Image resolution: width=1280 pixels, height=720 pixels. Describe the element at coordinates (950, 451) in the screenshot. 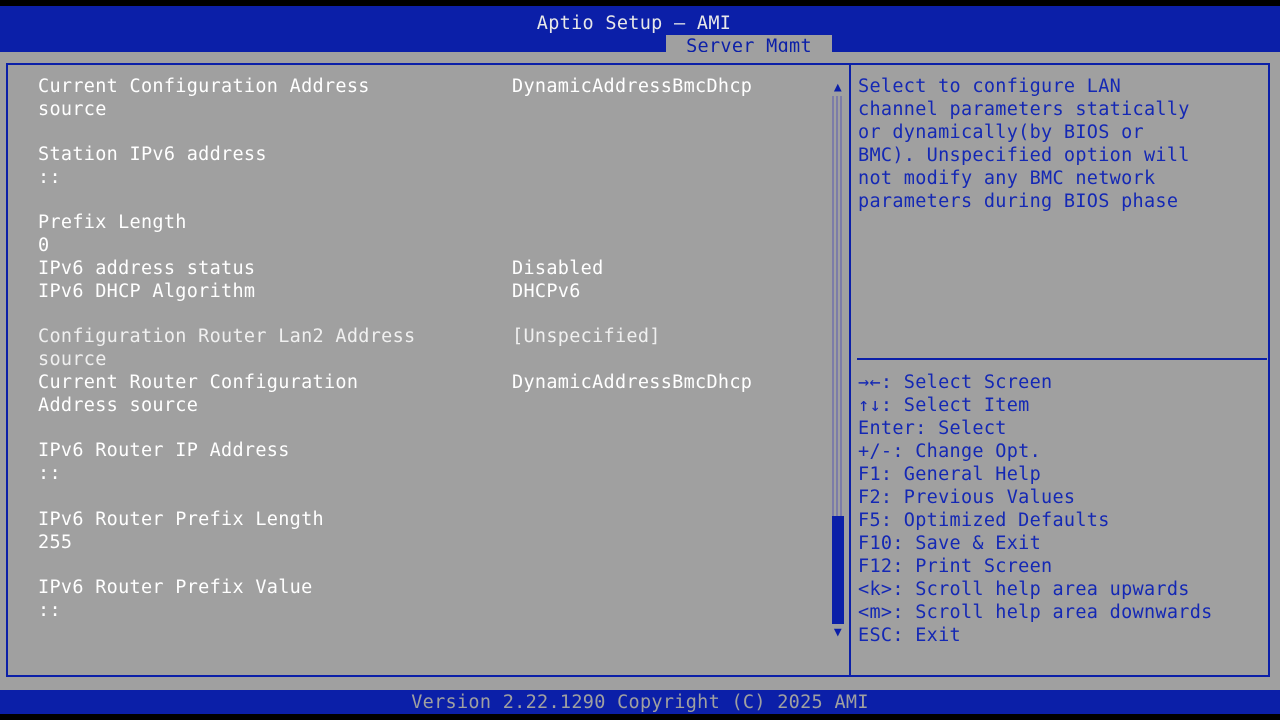

I see `key-hint: +/-: Change Opt.` at that location.